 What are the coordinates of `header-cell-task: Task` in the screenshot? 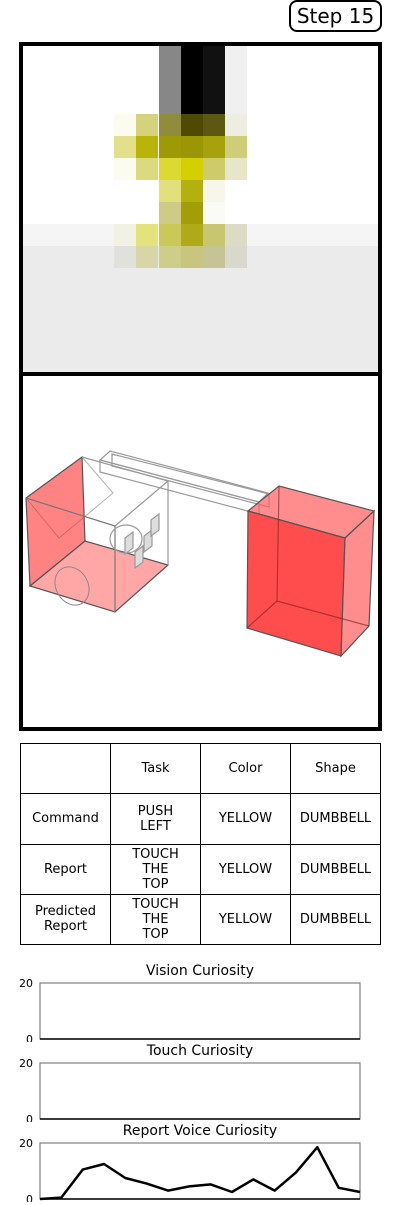 It's located at (155, 768).